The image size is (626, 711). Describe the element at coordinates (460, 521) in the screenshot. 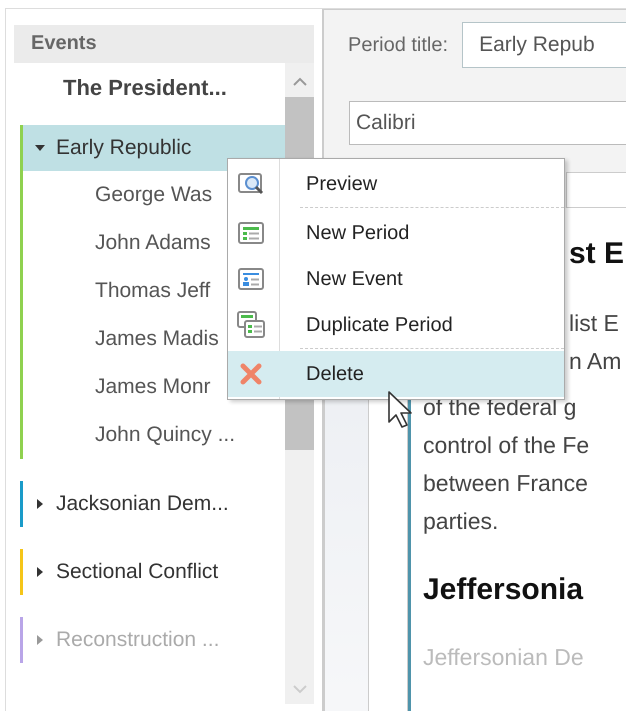

I see `document-text: parties.` at that location.